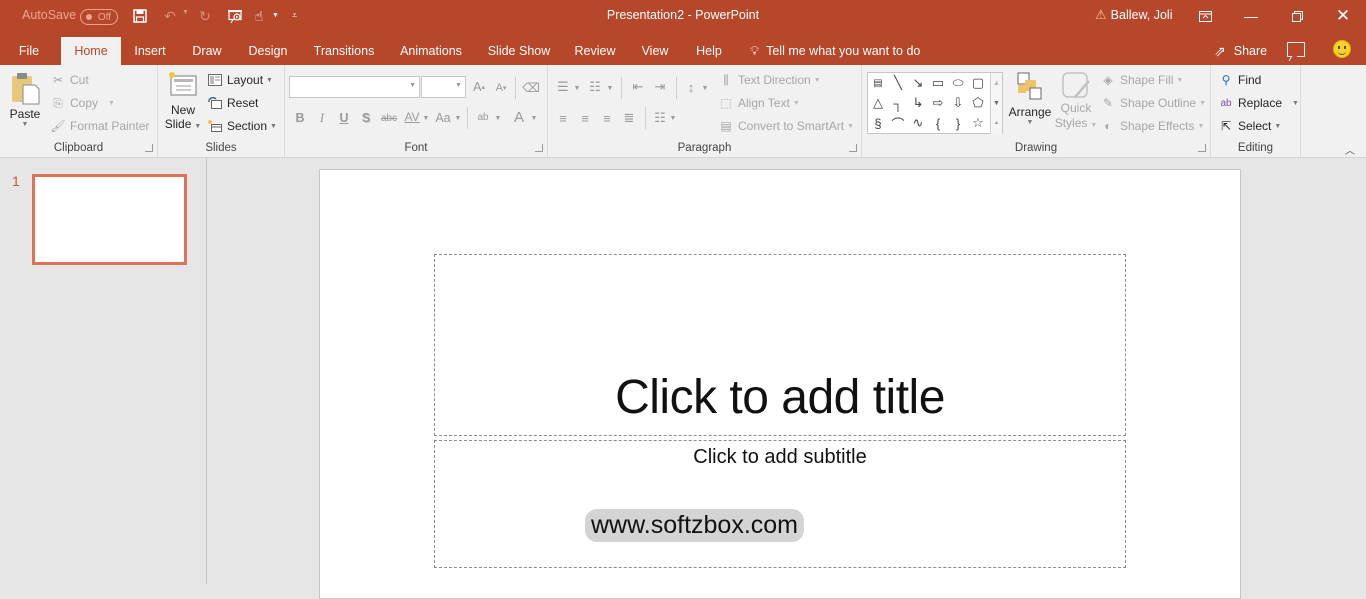 This screenshot has width=1366, height=599. Describe the element at coordinates (149, 148) in the screenshot. I see `clipboard-launcher-icon` at that location.